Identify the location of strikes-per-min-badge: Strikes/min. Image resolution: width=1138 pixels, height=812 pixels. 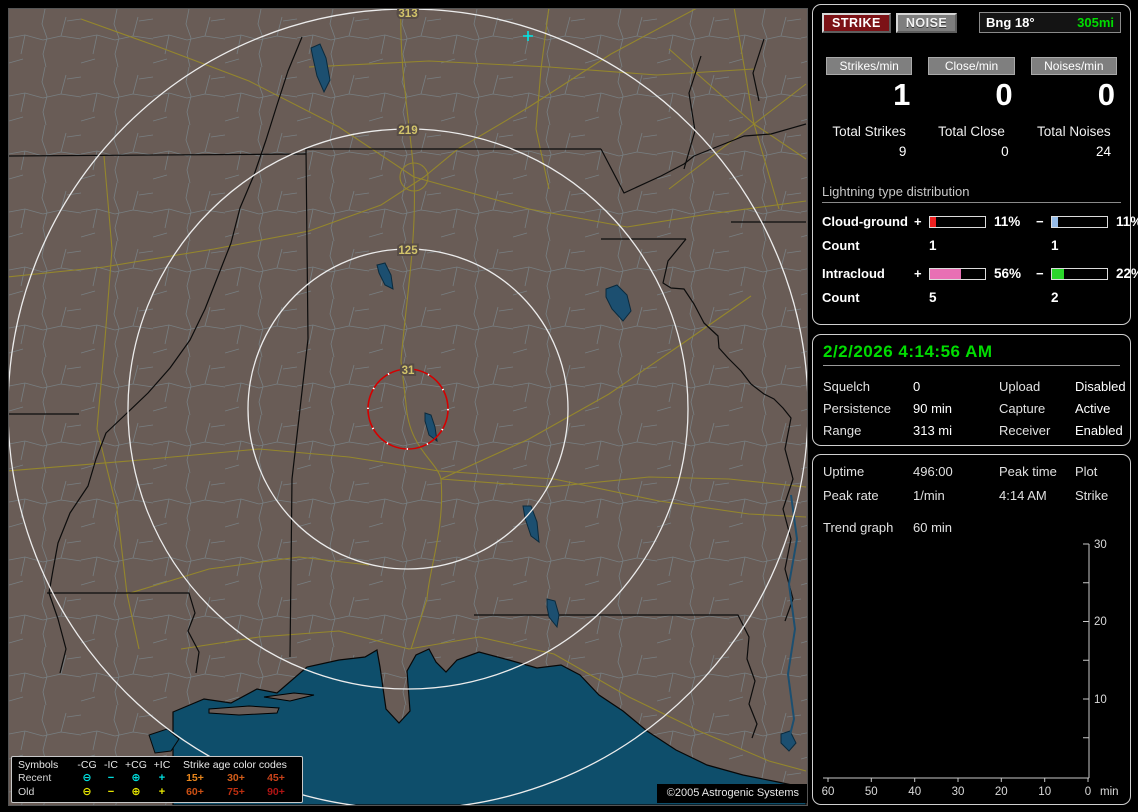
(869, 66).